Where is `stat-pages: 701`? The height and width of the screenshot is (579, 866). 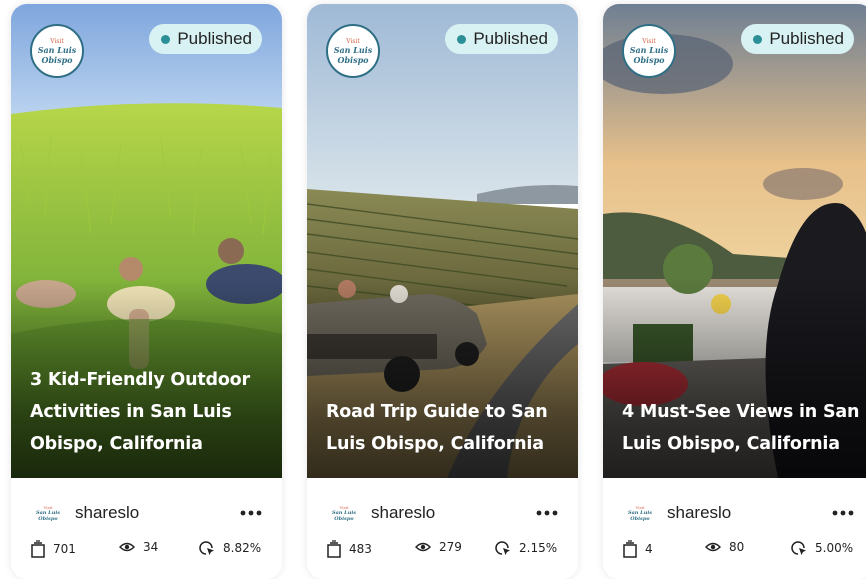 stat-pages: 701 is located at coordinates (53, 549).